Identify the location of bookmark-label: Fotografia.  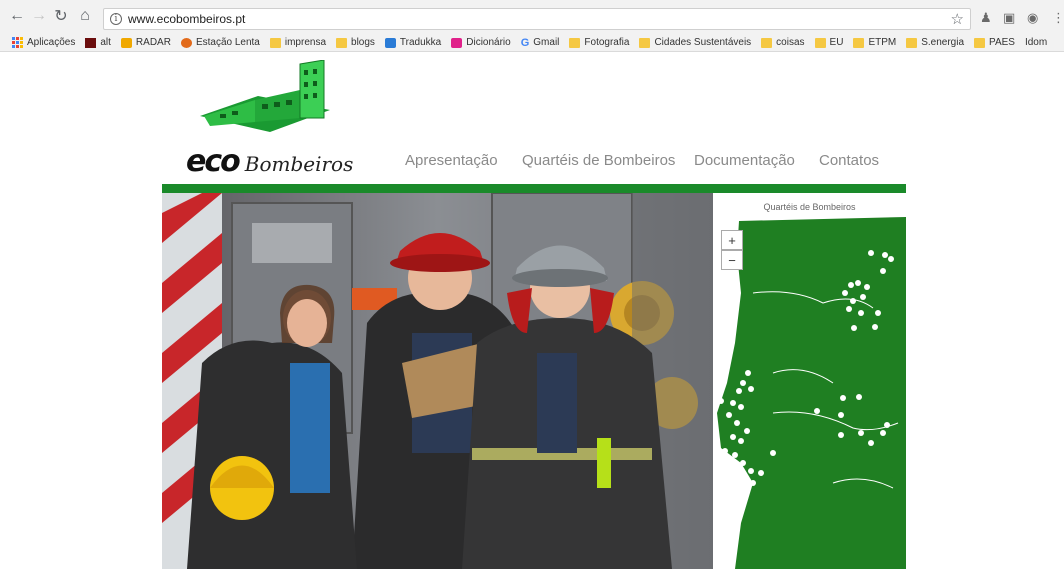
(607, 42).